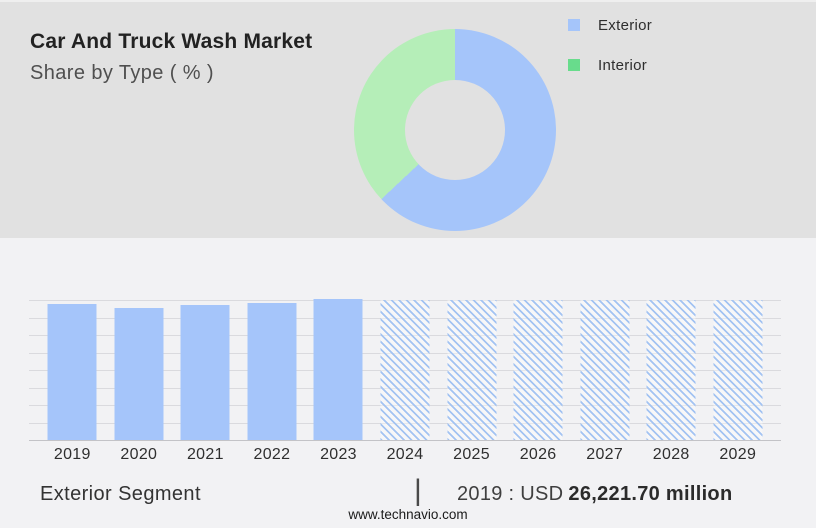 This screenshot has height=528, width=816. I want to click on forecast-bar-2026, so click(538, 370).